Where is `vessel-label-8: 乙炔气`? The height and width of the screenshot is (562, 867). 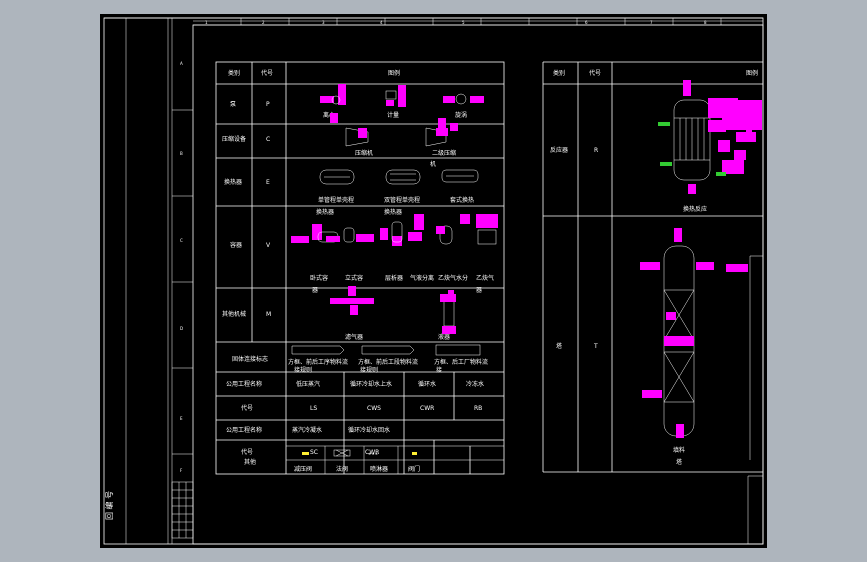 vessel-label-8: 乙炔气 is located at coordinates (485, 278).